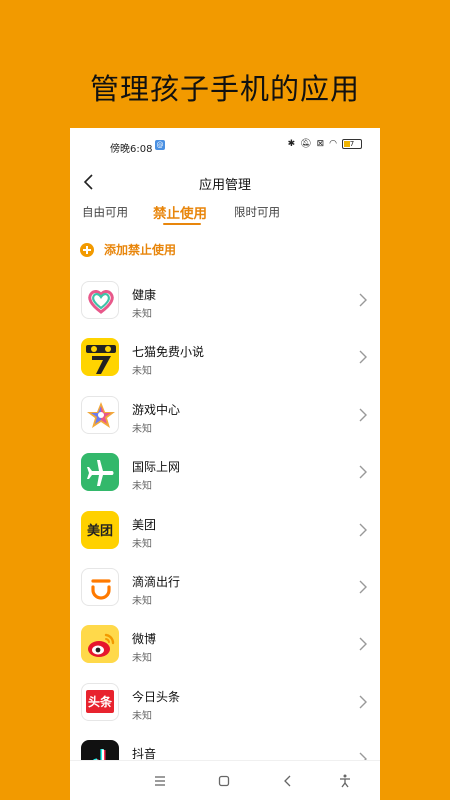 The height and width of the screenshot is (800, 450). I want to click on meituan-logo: 美团, so click(100, 529).